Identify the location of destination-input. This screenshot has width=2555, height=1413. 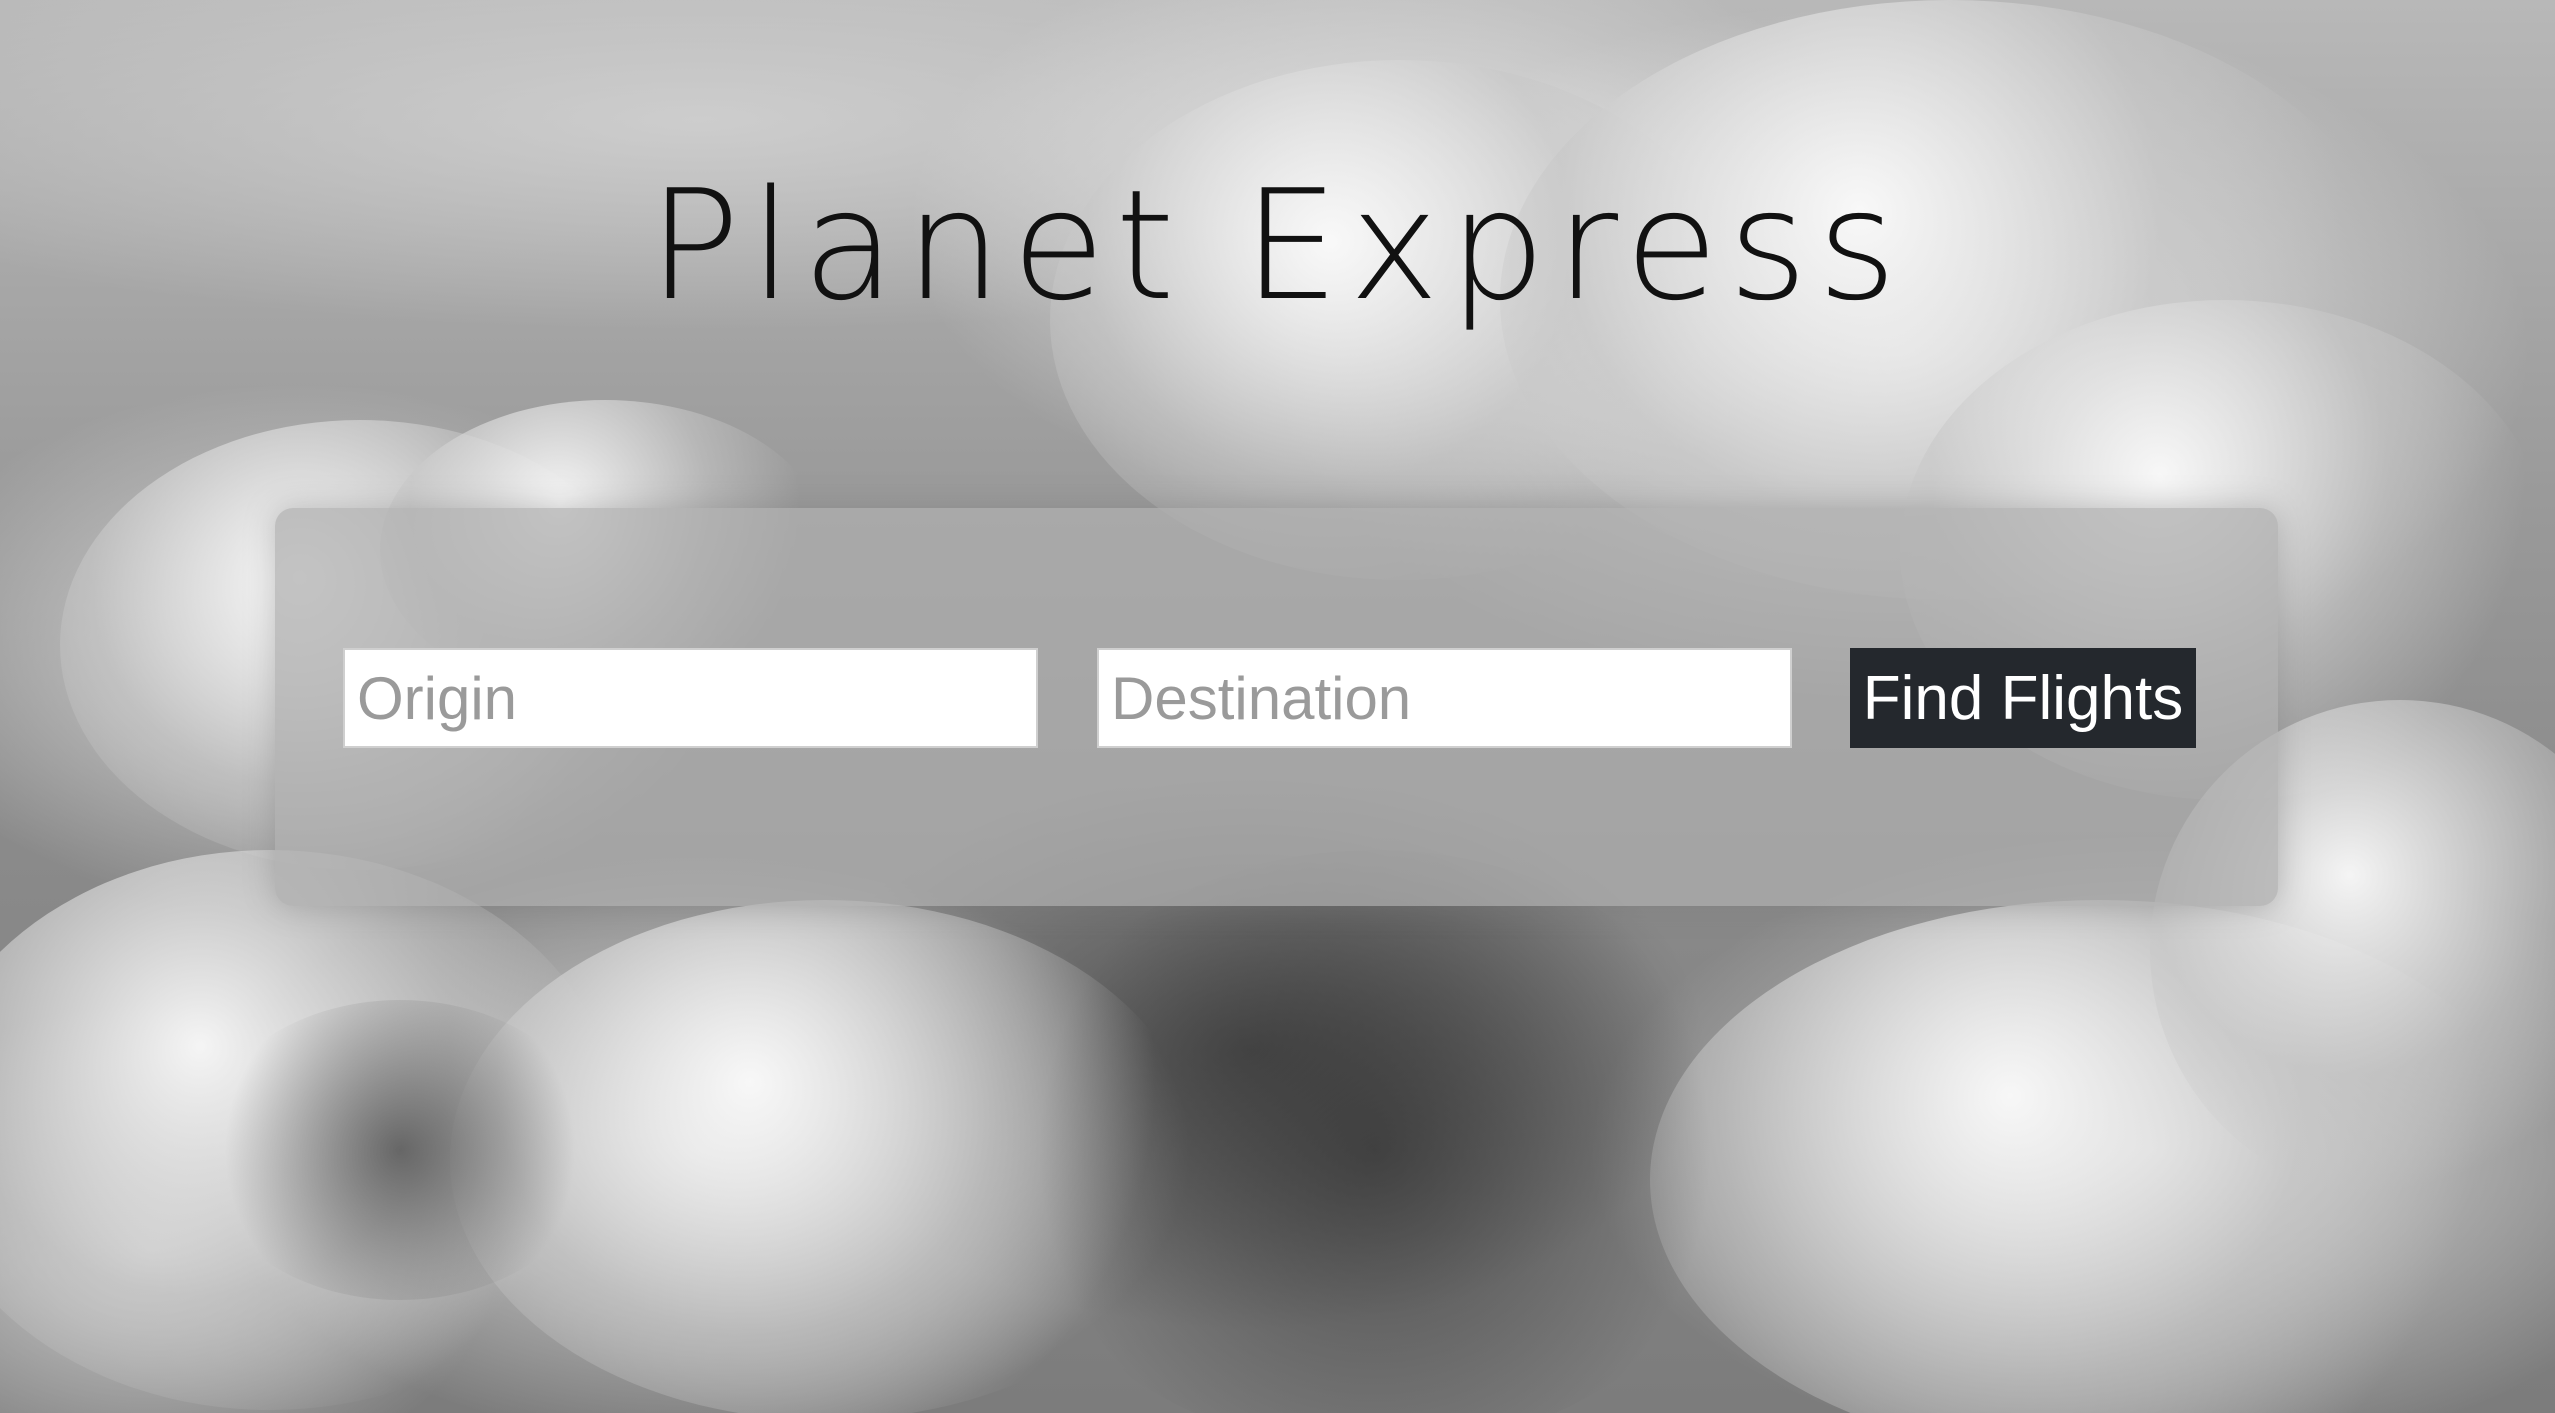
(1444, 698).